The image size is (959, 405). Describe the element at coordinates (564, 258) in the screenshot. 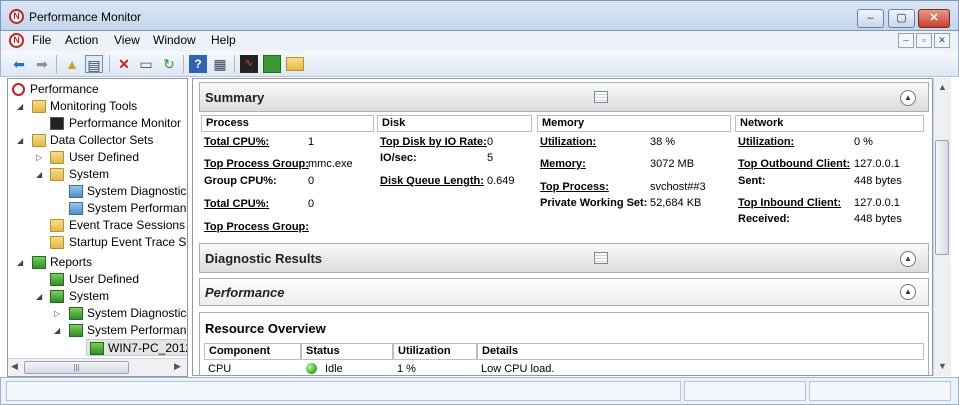

I see `diagnostic-results-header: Diagnostic Results ▲` at that location.